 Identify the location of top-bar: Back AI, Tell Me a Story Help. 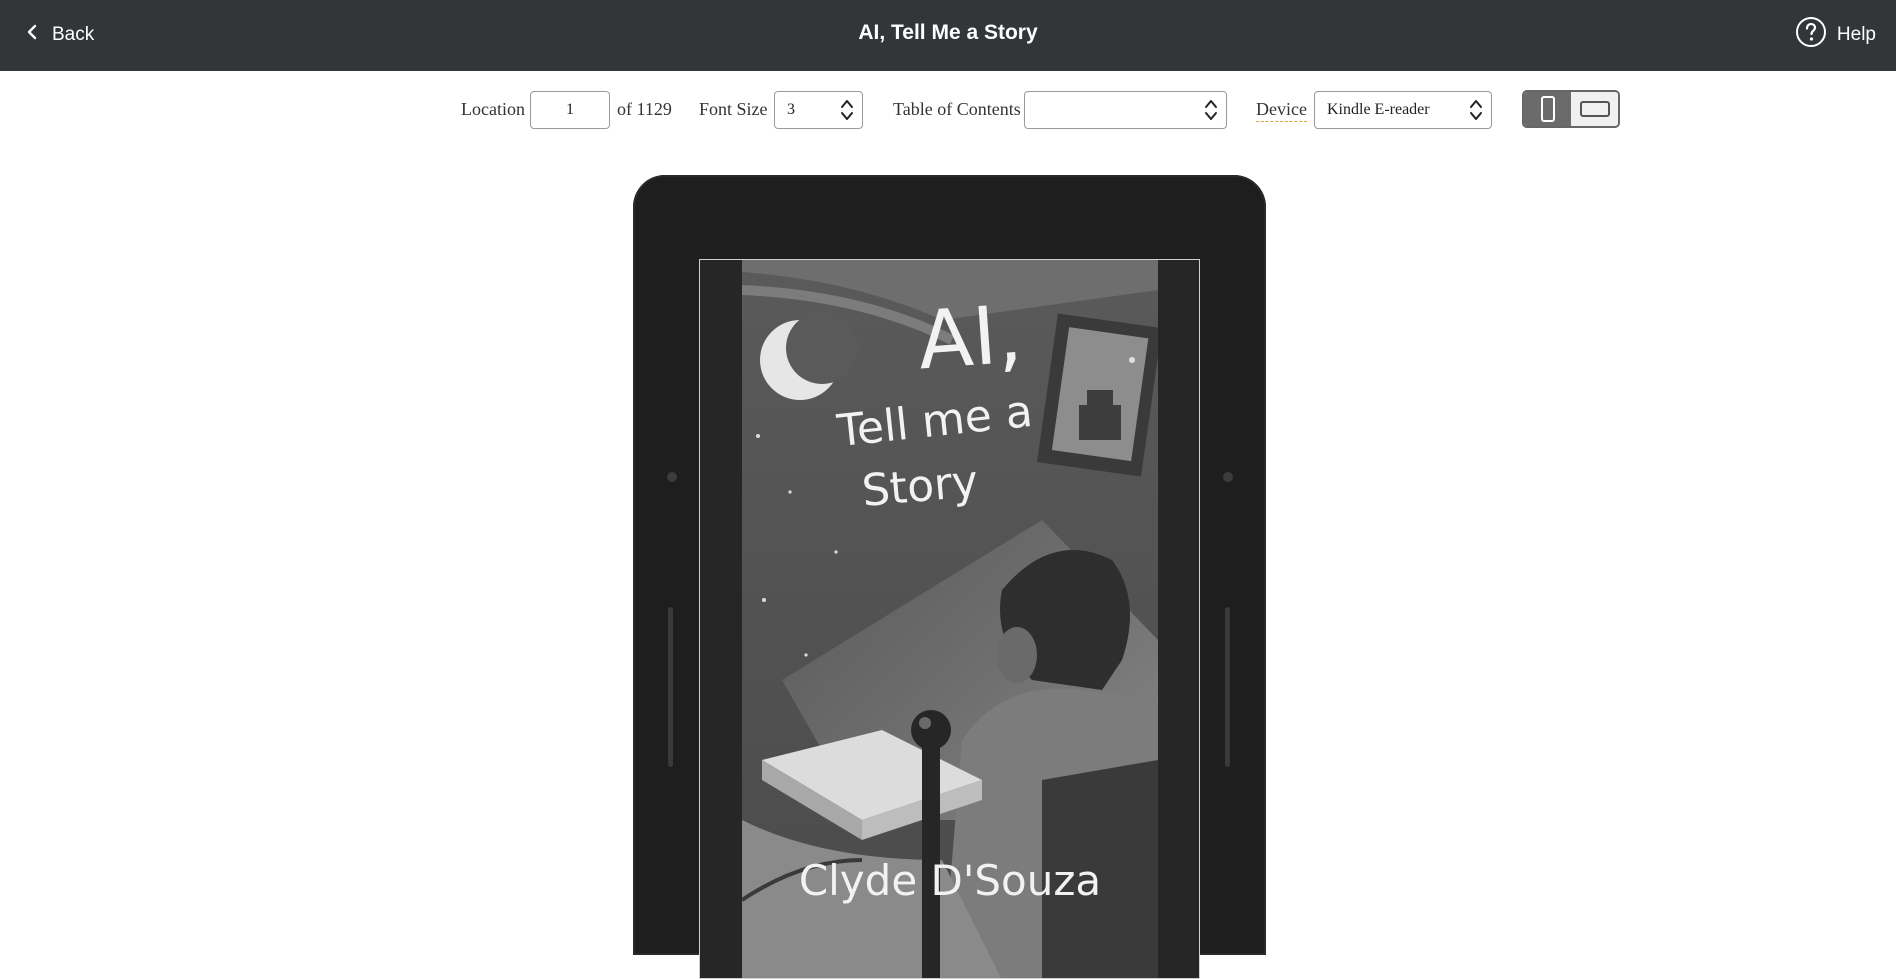
(948, 35).